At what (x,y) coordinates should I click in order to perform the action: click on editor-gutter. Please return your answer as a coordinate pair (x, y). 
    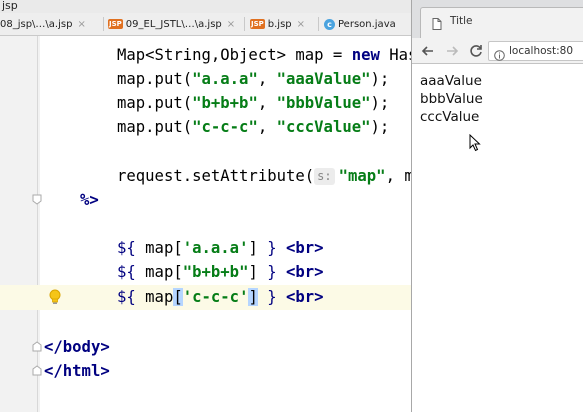
    Looking at the image, I should click on (20, 224).